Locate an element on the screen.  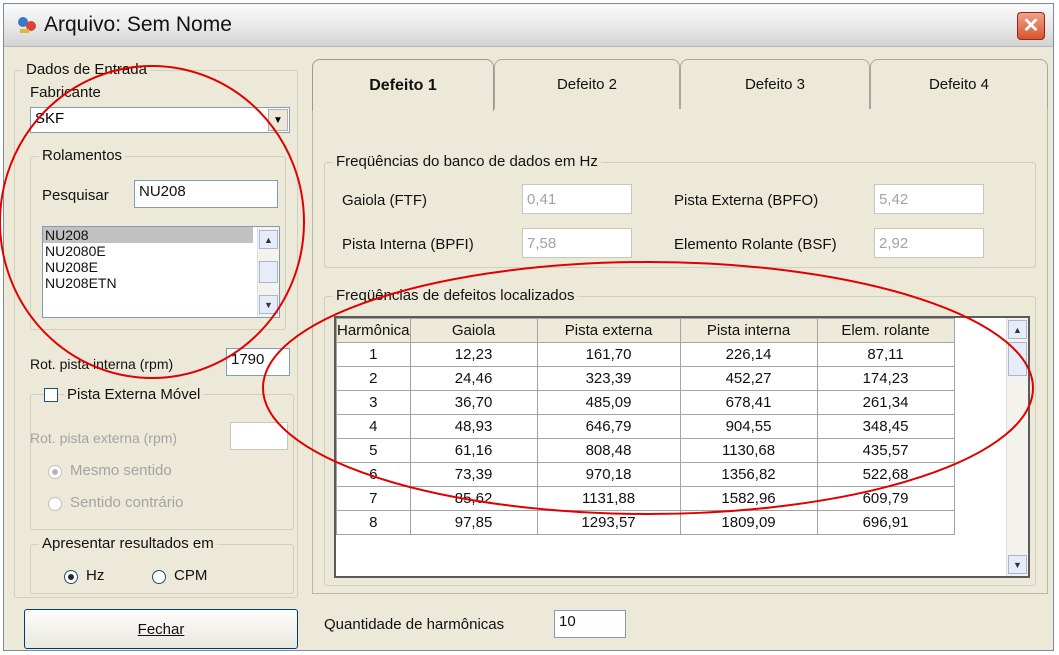
rolamentos-listbox: NU208 NU2080E NU208E NU208ETN ▲ ▼ is located at coordinates (161, 272).